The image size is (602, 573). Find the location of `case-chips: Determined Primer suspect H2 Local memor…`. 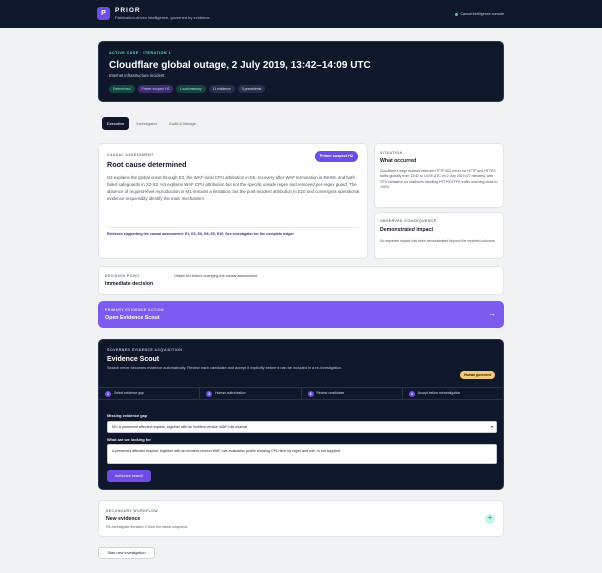

case-chips: Determined Primer suspect H2 Local memor… is located at coordinates (187, 89).